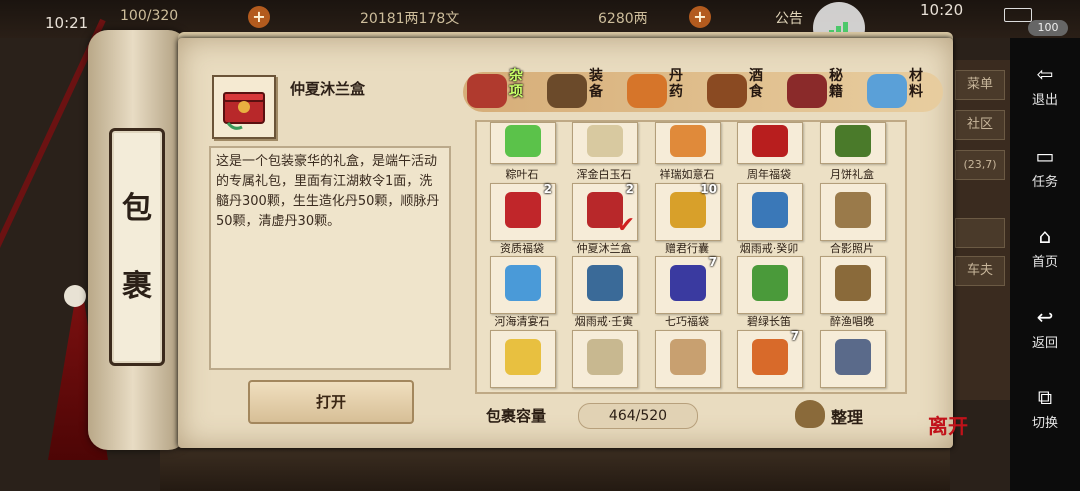  I want to click on bg-community-tab: 社区, so click(980, 125).